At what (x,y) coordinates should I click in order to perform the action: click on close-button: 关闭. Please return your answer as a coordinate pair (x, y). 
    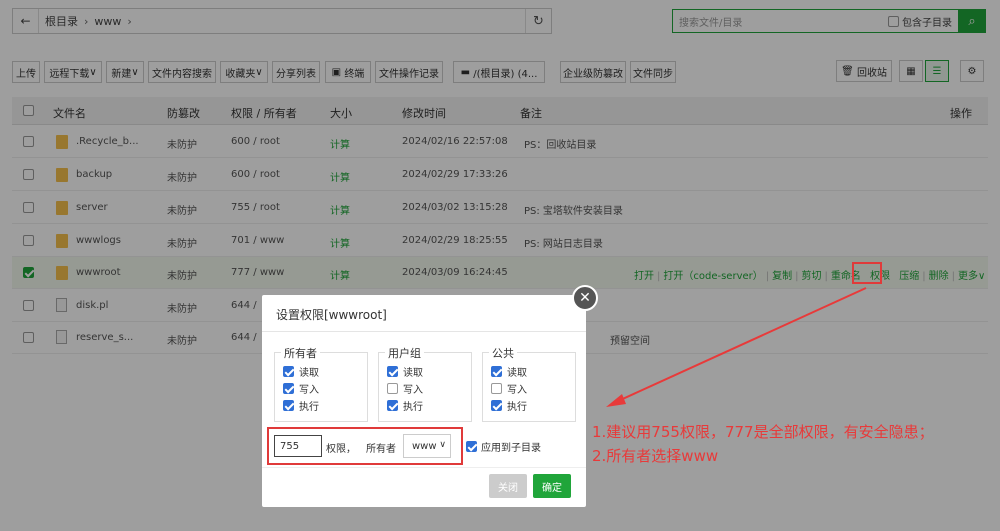
    Looking at the image, I should click on (508, 486).